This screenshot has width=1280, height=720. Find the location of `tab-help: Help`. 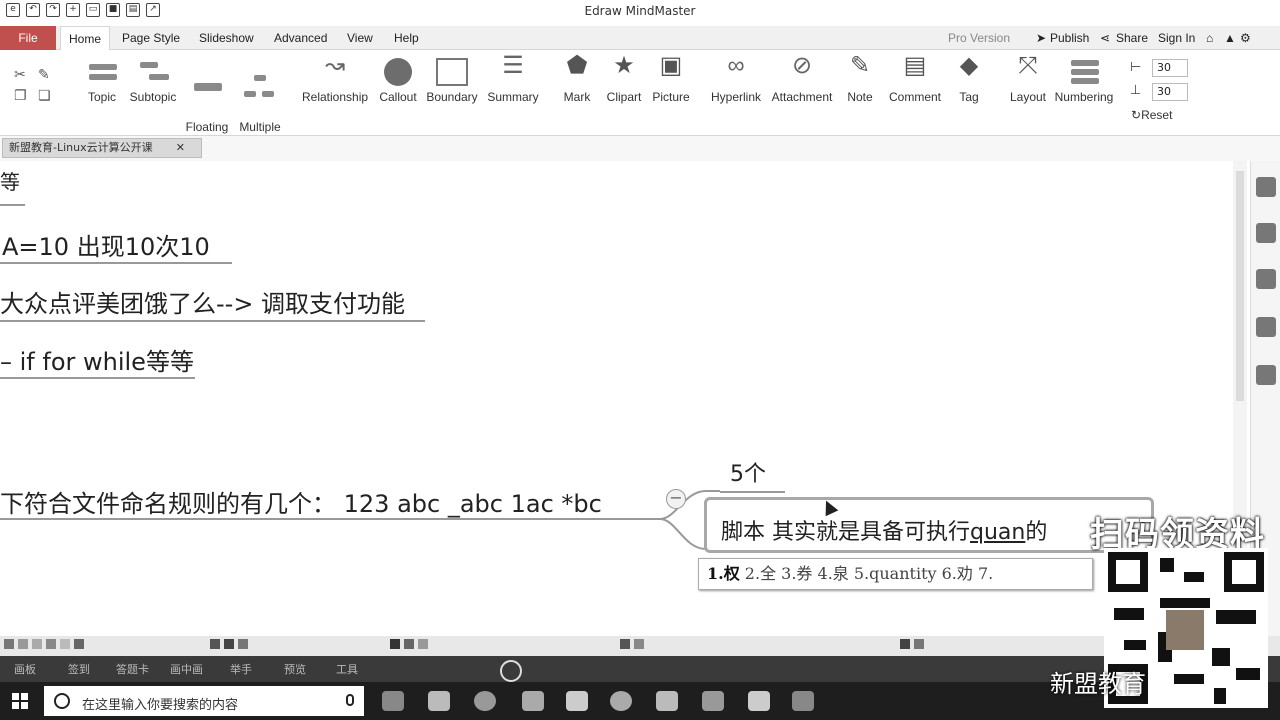

tab-help: Help is located at coordinates (406, 38).